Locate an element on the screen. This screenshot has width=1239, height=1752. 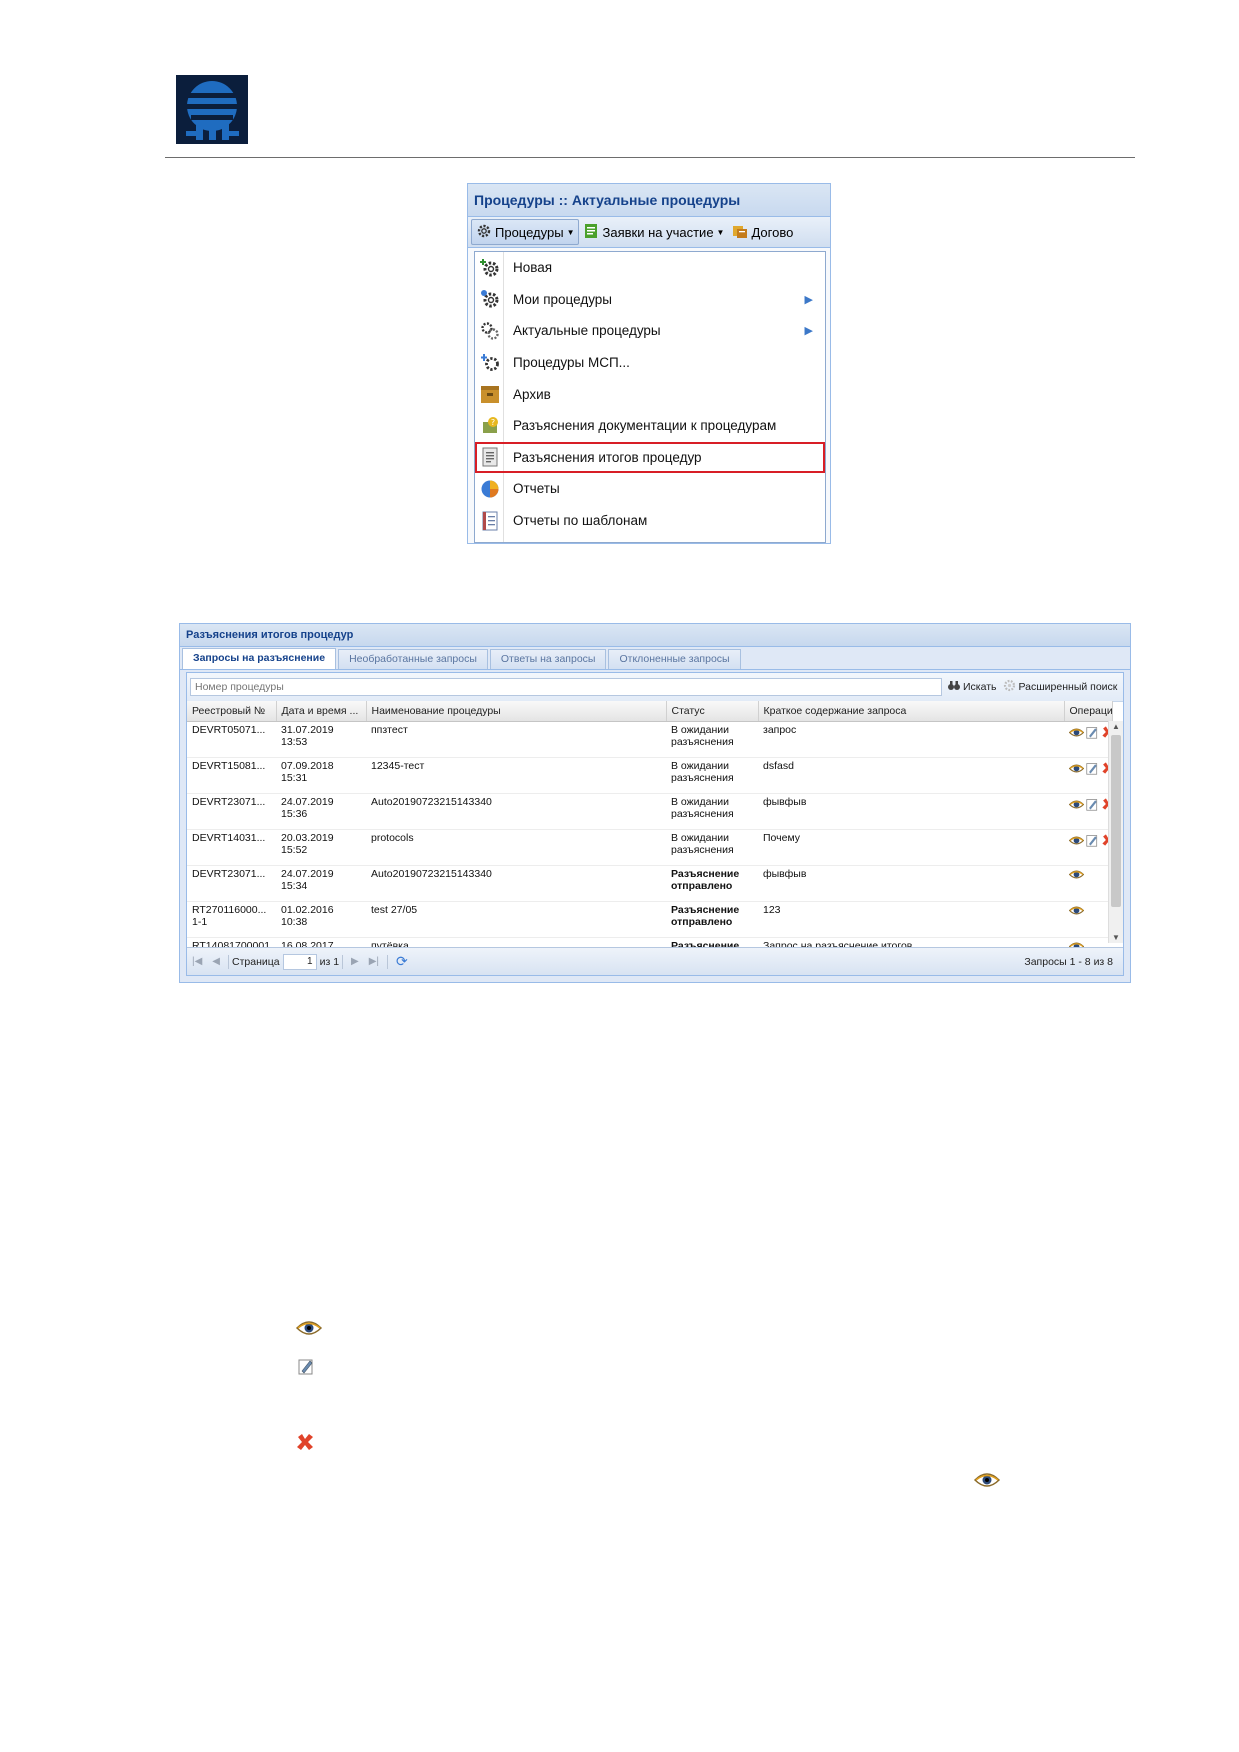
toolbar-procedures-button: Процедуры ▼ is located at coordinates (525, 232).